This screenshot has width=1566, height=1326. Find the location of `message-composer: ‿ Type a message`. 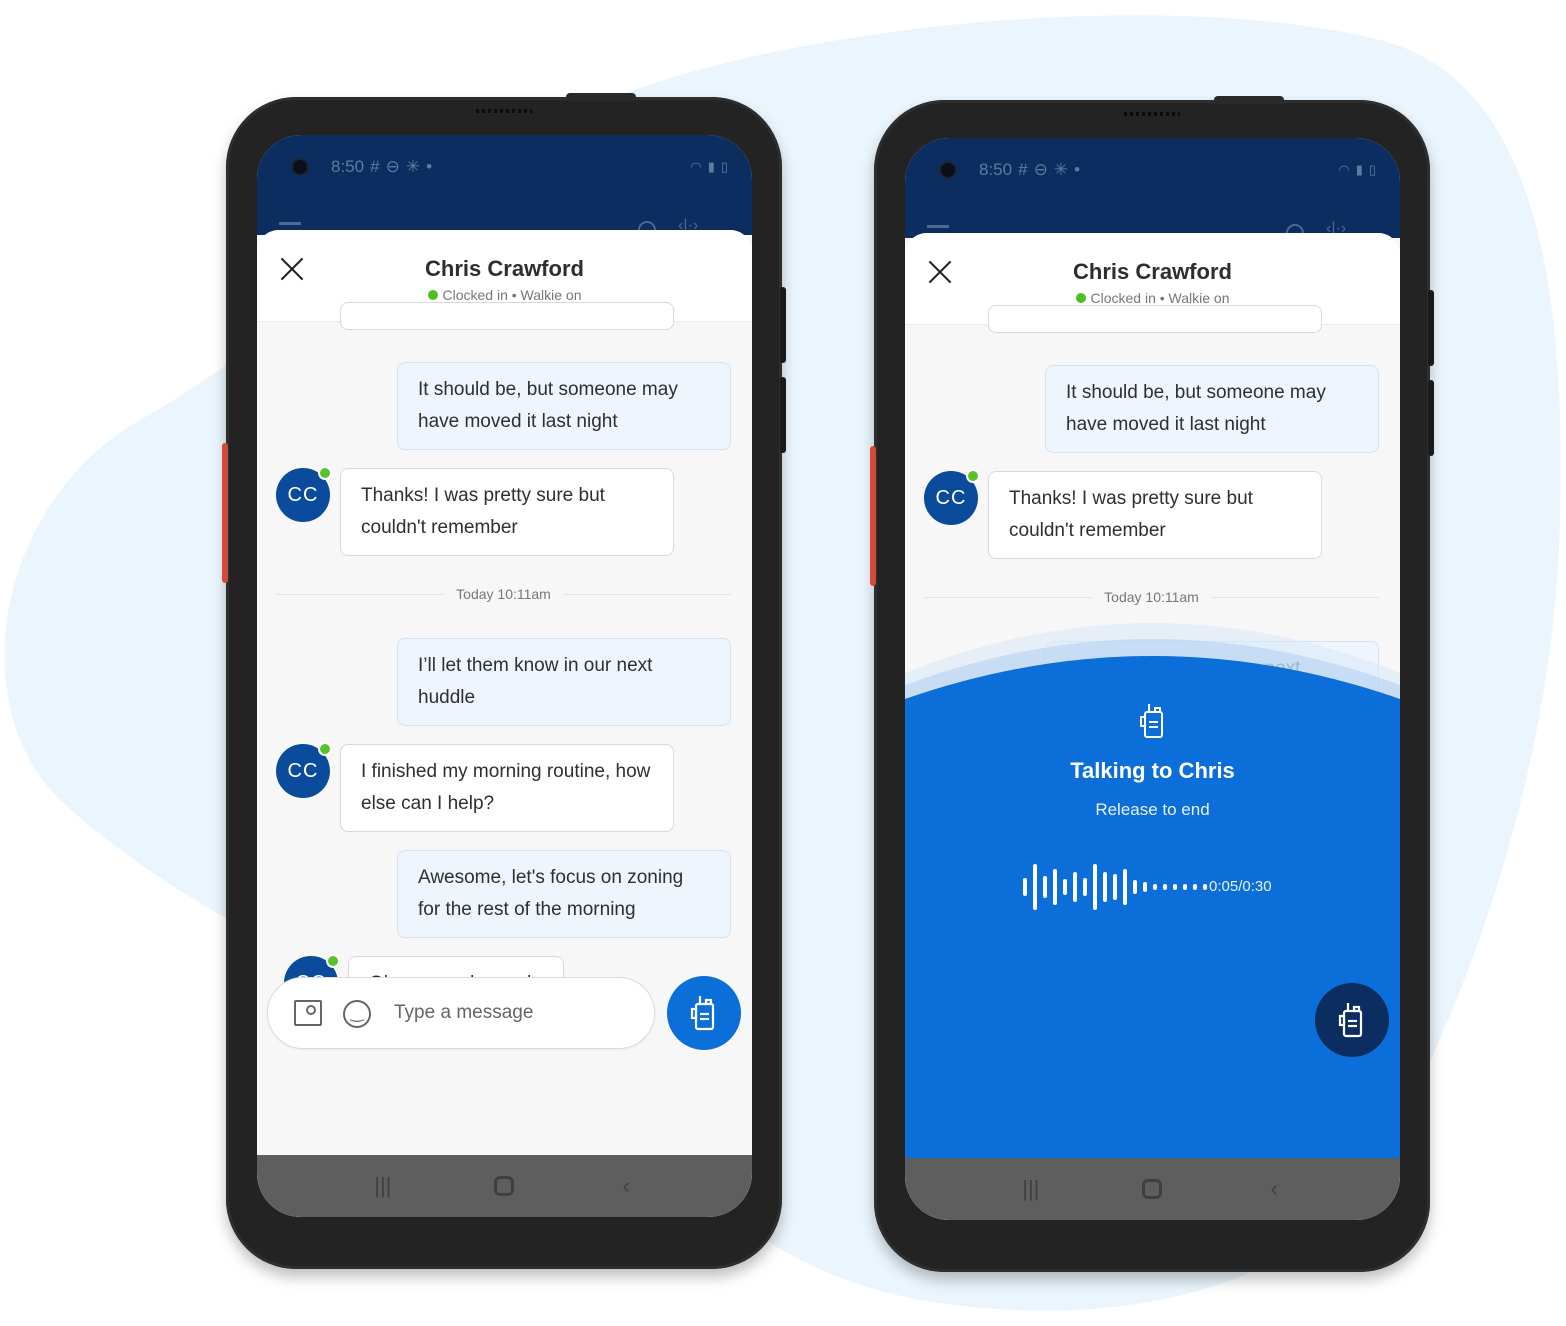

message-composer: ‿ Type a message is located at coordinates (461, 1013).